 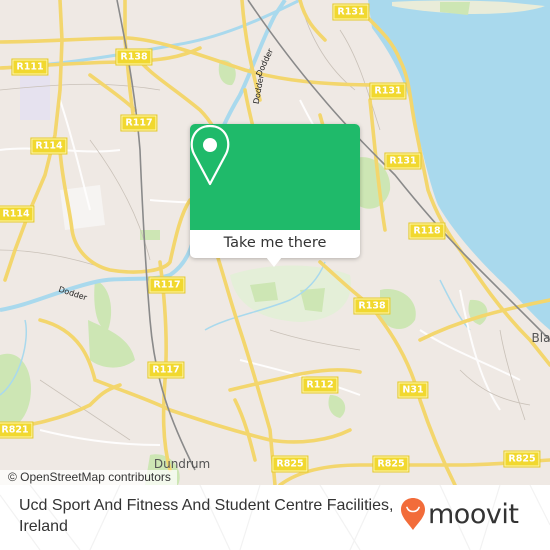 I want to click on road-label-n31: N31, so click(x=413, y=390).